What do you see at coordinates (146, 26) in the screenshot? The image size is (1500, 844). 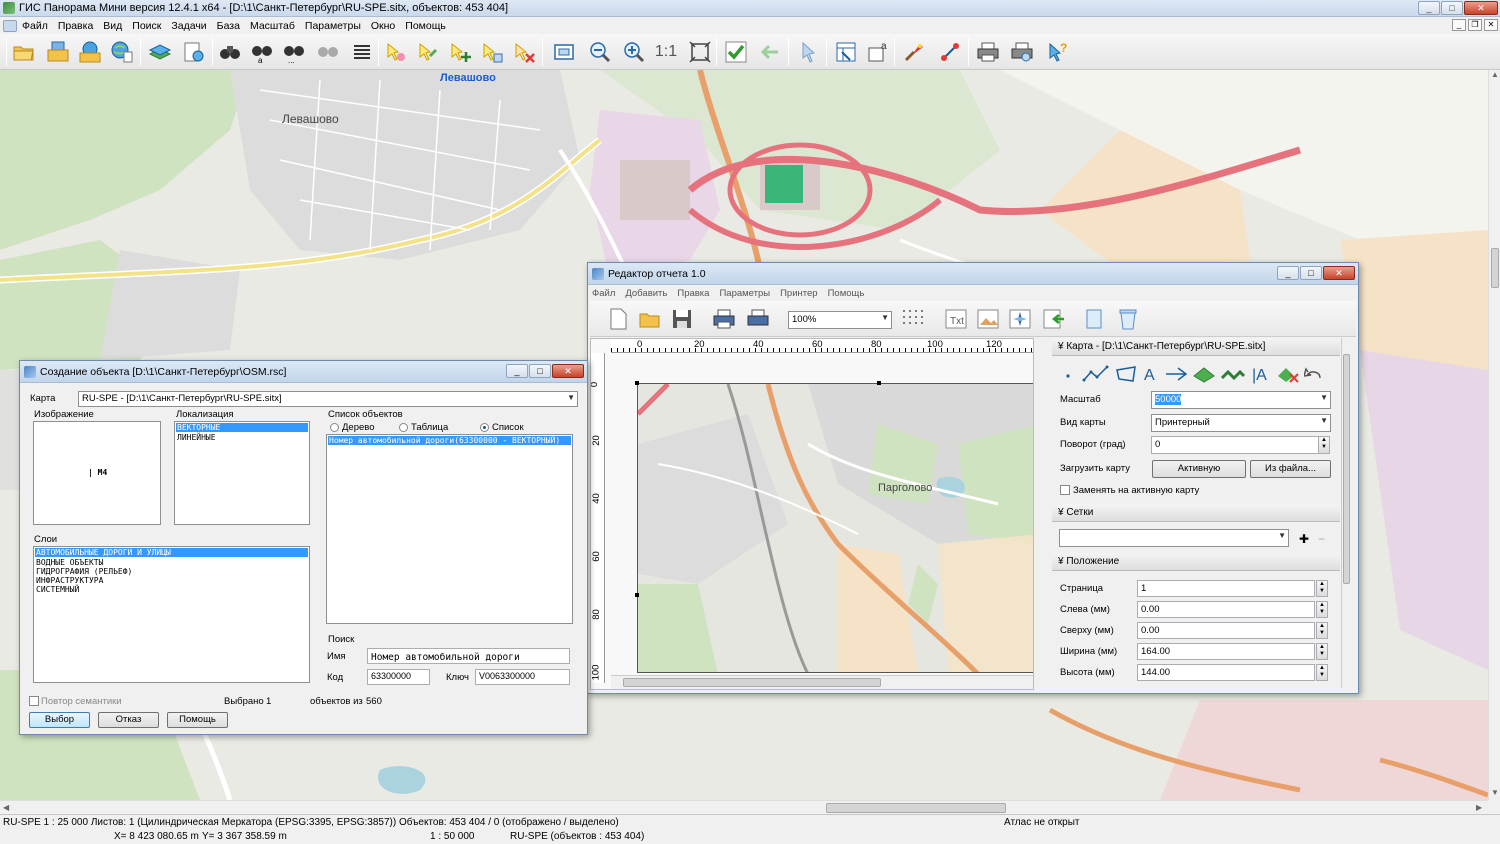 I see `menu-search: Поиск` at bounding box center [146, 26].